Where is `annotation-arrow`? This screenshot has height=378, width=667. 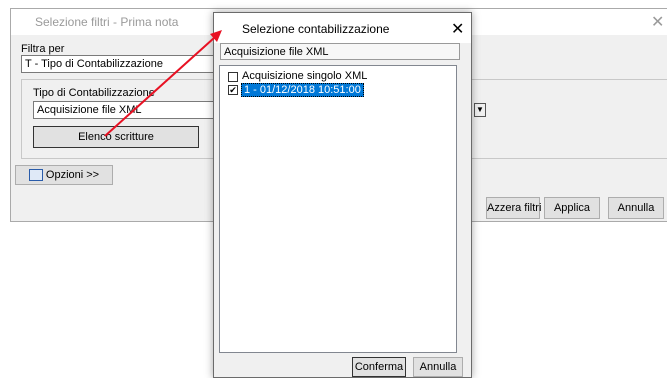 annotation-arrow is located at coordinates (163, 83).